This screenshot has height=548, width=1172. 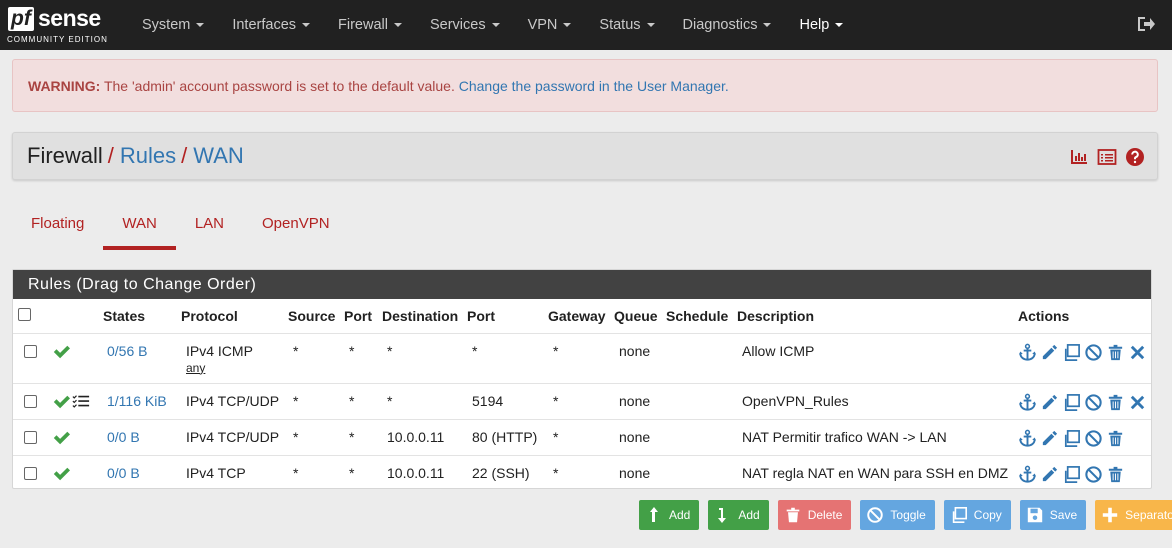 What do you see at coordinates (626, 25) in the screenshot?
I see `nav-status: Status` at bounding box center [626, 25].